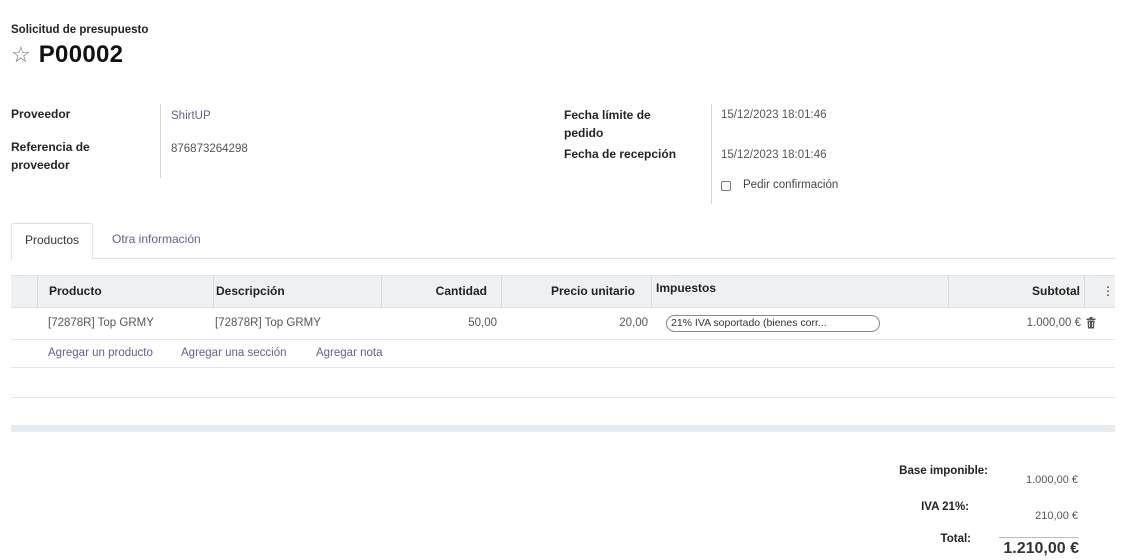 The width and height of the screenshot is (1124, 560). What do you see at coordinates (791, 184) in the screenshot?
I see `ask-confirmation-label: Pedir confirmación` at bounding box center [791, 184].